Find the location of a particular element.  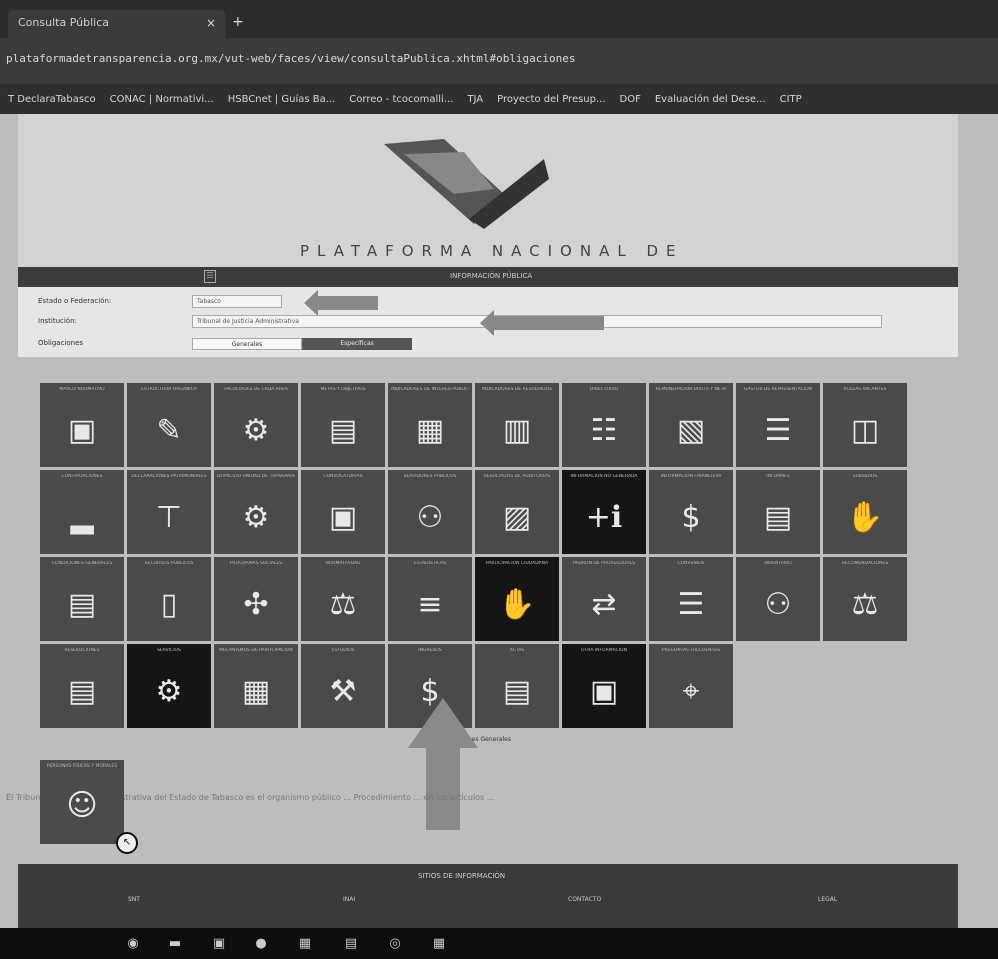

obligation-tile: DIRECTORIO ☷ is located at coordinates (604, 425).